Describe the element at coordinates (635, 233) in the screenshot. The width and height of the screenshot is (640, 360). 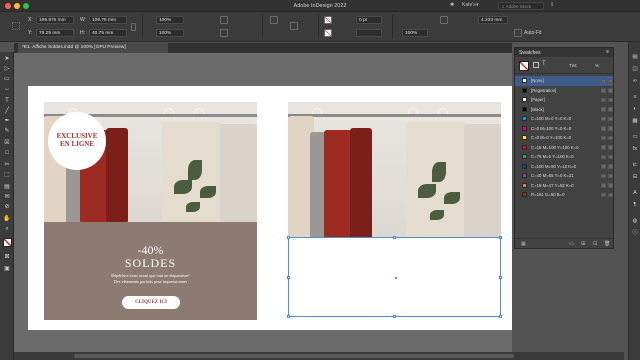
I see `info-panel-icon: ⓘ` at that location.